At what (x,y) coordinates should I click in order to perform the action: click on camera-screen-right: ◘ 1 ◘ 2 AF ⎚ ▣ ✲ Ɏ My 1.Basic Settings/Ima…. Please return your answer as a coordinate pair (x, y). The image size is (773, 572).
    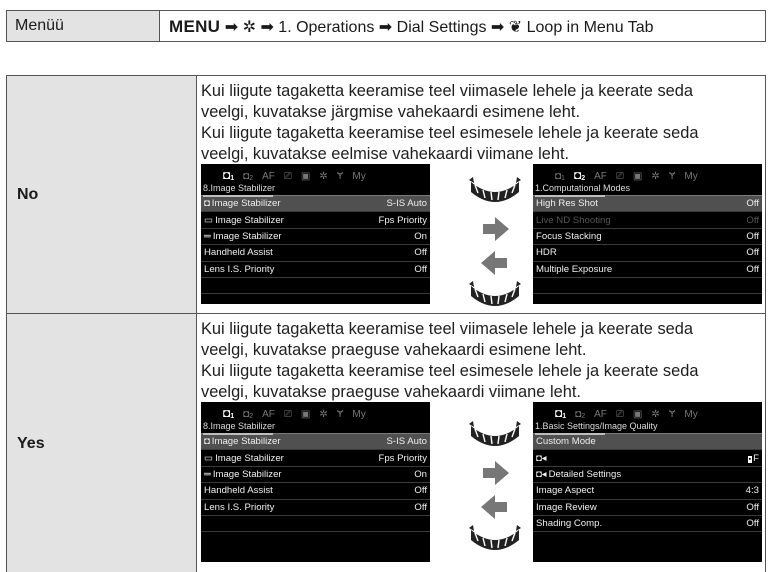
    Looking at the image, I should click on (647, 482).